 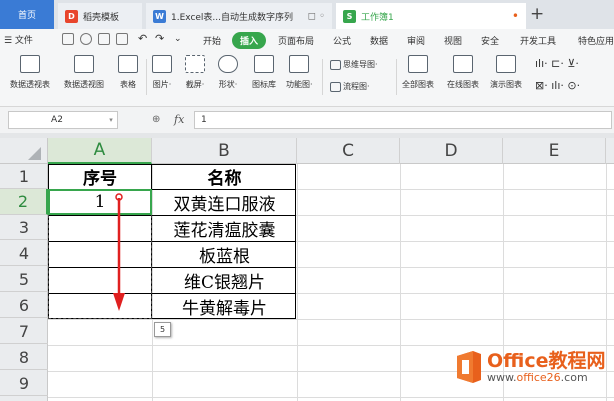 What do you see at coordinates (506, 72) in the screenshot?
I see `demo-charts-button: 演示图表` at bounding box center [506, 72].